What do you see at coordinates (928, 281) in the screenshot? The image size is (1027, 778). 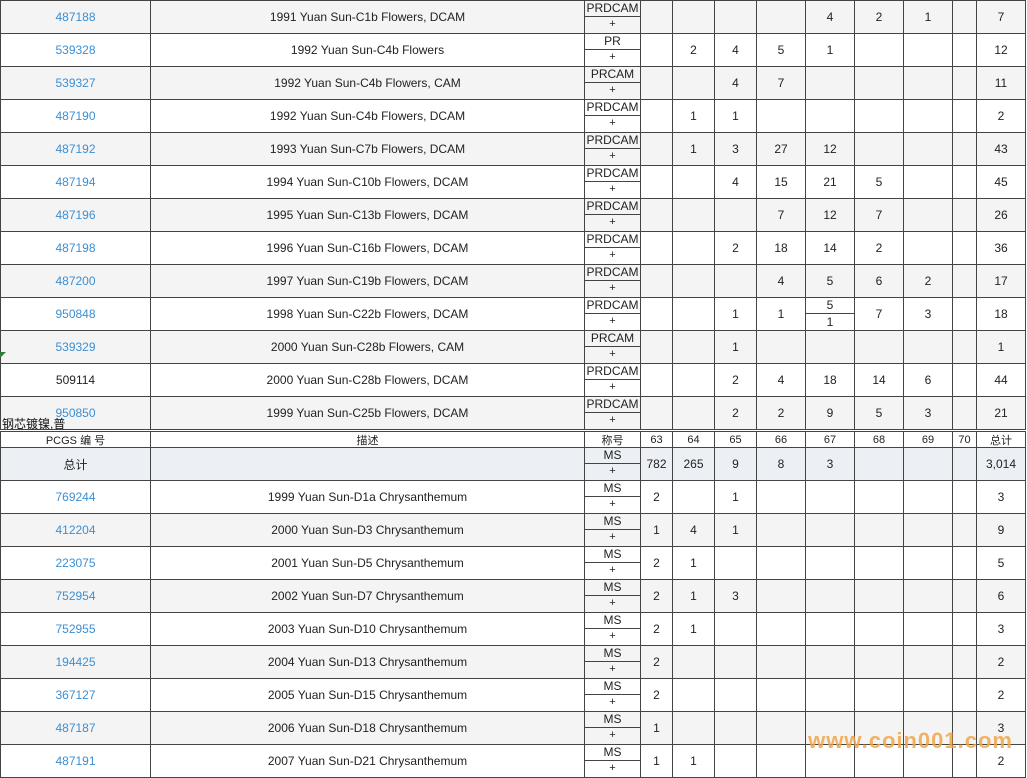 I see `grade-69-count: 2` at bounding box center [928, 281].